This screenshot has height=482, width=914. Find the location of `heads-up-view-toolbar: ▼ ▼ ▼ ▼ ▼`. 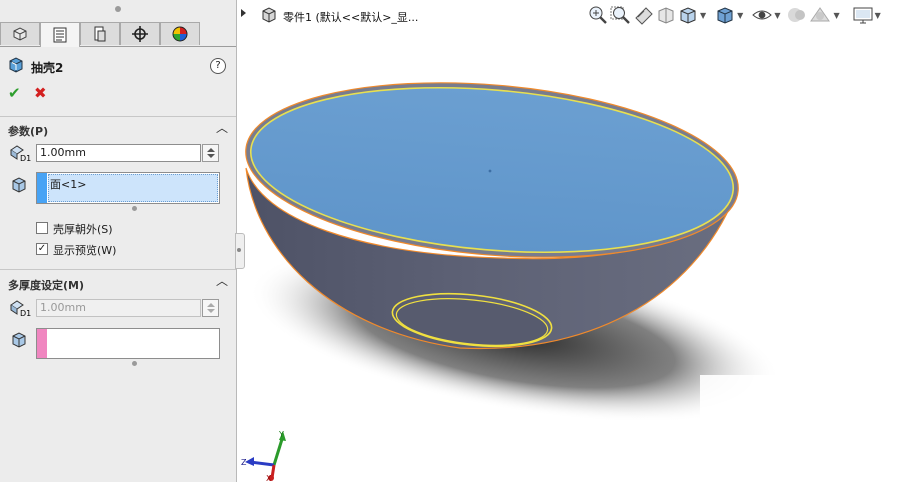

heads-up-view-toolbar: ▼ ▼ ▼ ▼ ▼ is located at coordinates (734, 15).